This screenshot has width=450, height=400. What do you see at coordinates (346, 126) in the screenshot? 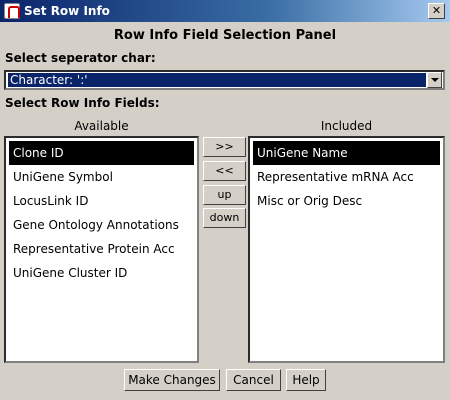
I see `included-header: Included` at bounding box center [346, 126].